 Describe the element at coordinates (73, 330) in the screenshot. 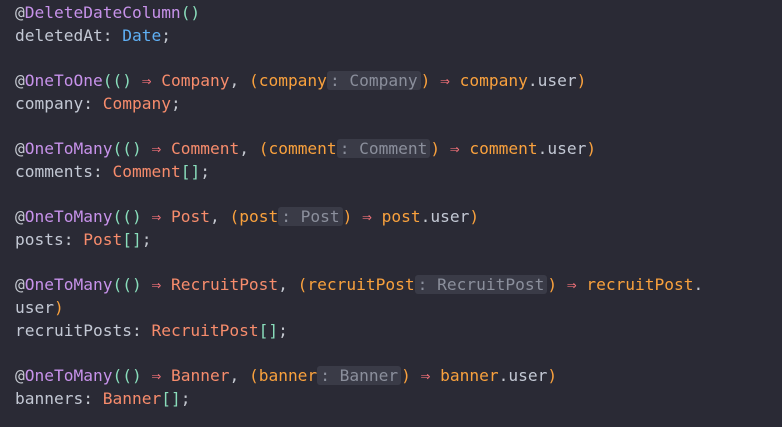

I see `property-name: recruitPosts` at that location.